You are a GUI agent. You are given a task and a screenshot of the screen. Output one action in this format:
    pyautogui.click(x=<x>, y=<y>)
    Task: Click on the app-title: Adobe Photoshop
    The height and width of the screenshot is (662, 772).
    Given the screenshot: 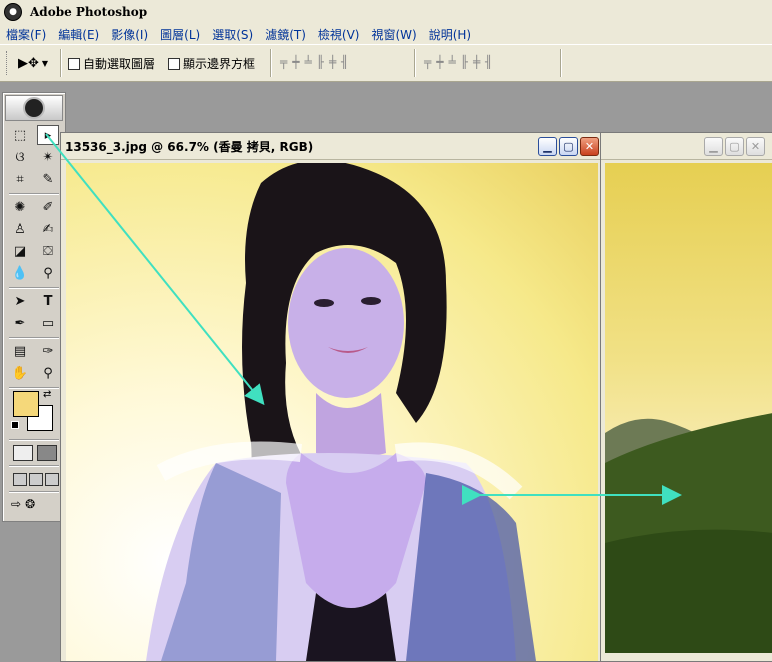 What is the action you would take?
    pyautogui.click(x=89, y=12)
    